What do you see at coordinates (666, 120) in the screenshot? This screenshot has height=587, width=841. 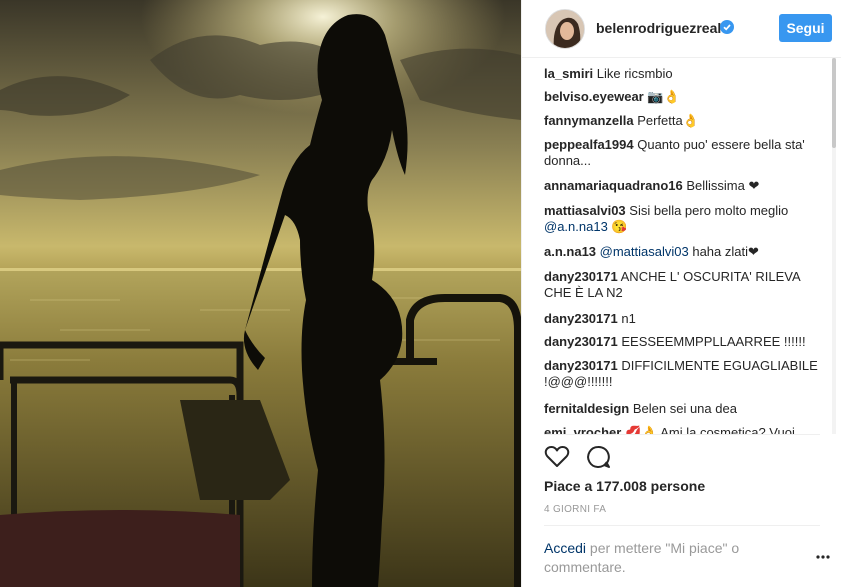 I see `comment-text: Perfetta👌` at bounding box center [666, 120].